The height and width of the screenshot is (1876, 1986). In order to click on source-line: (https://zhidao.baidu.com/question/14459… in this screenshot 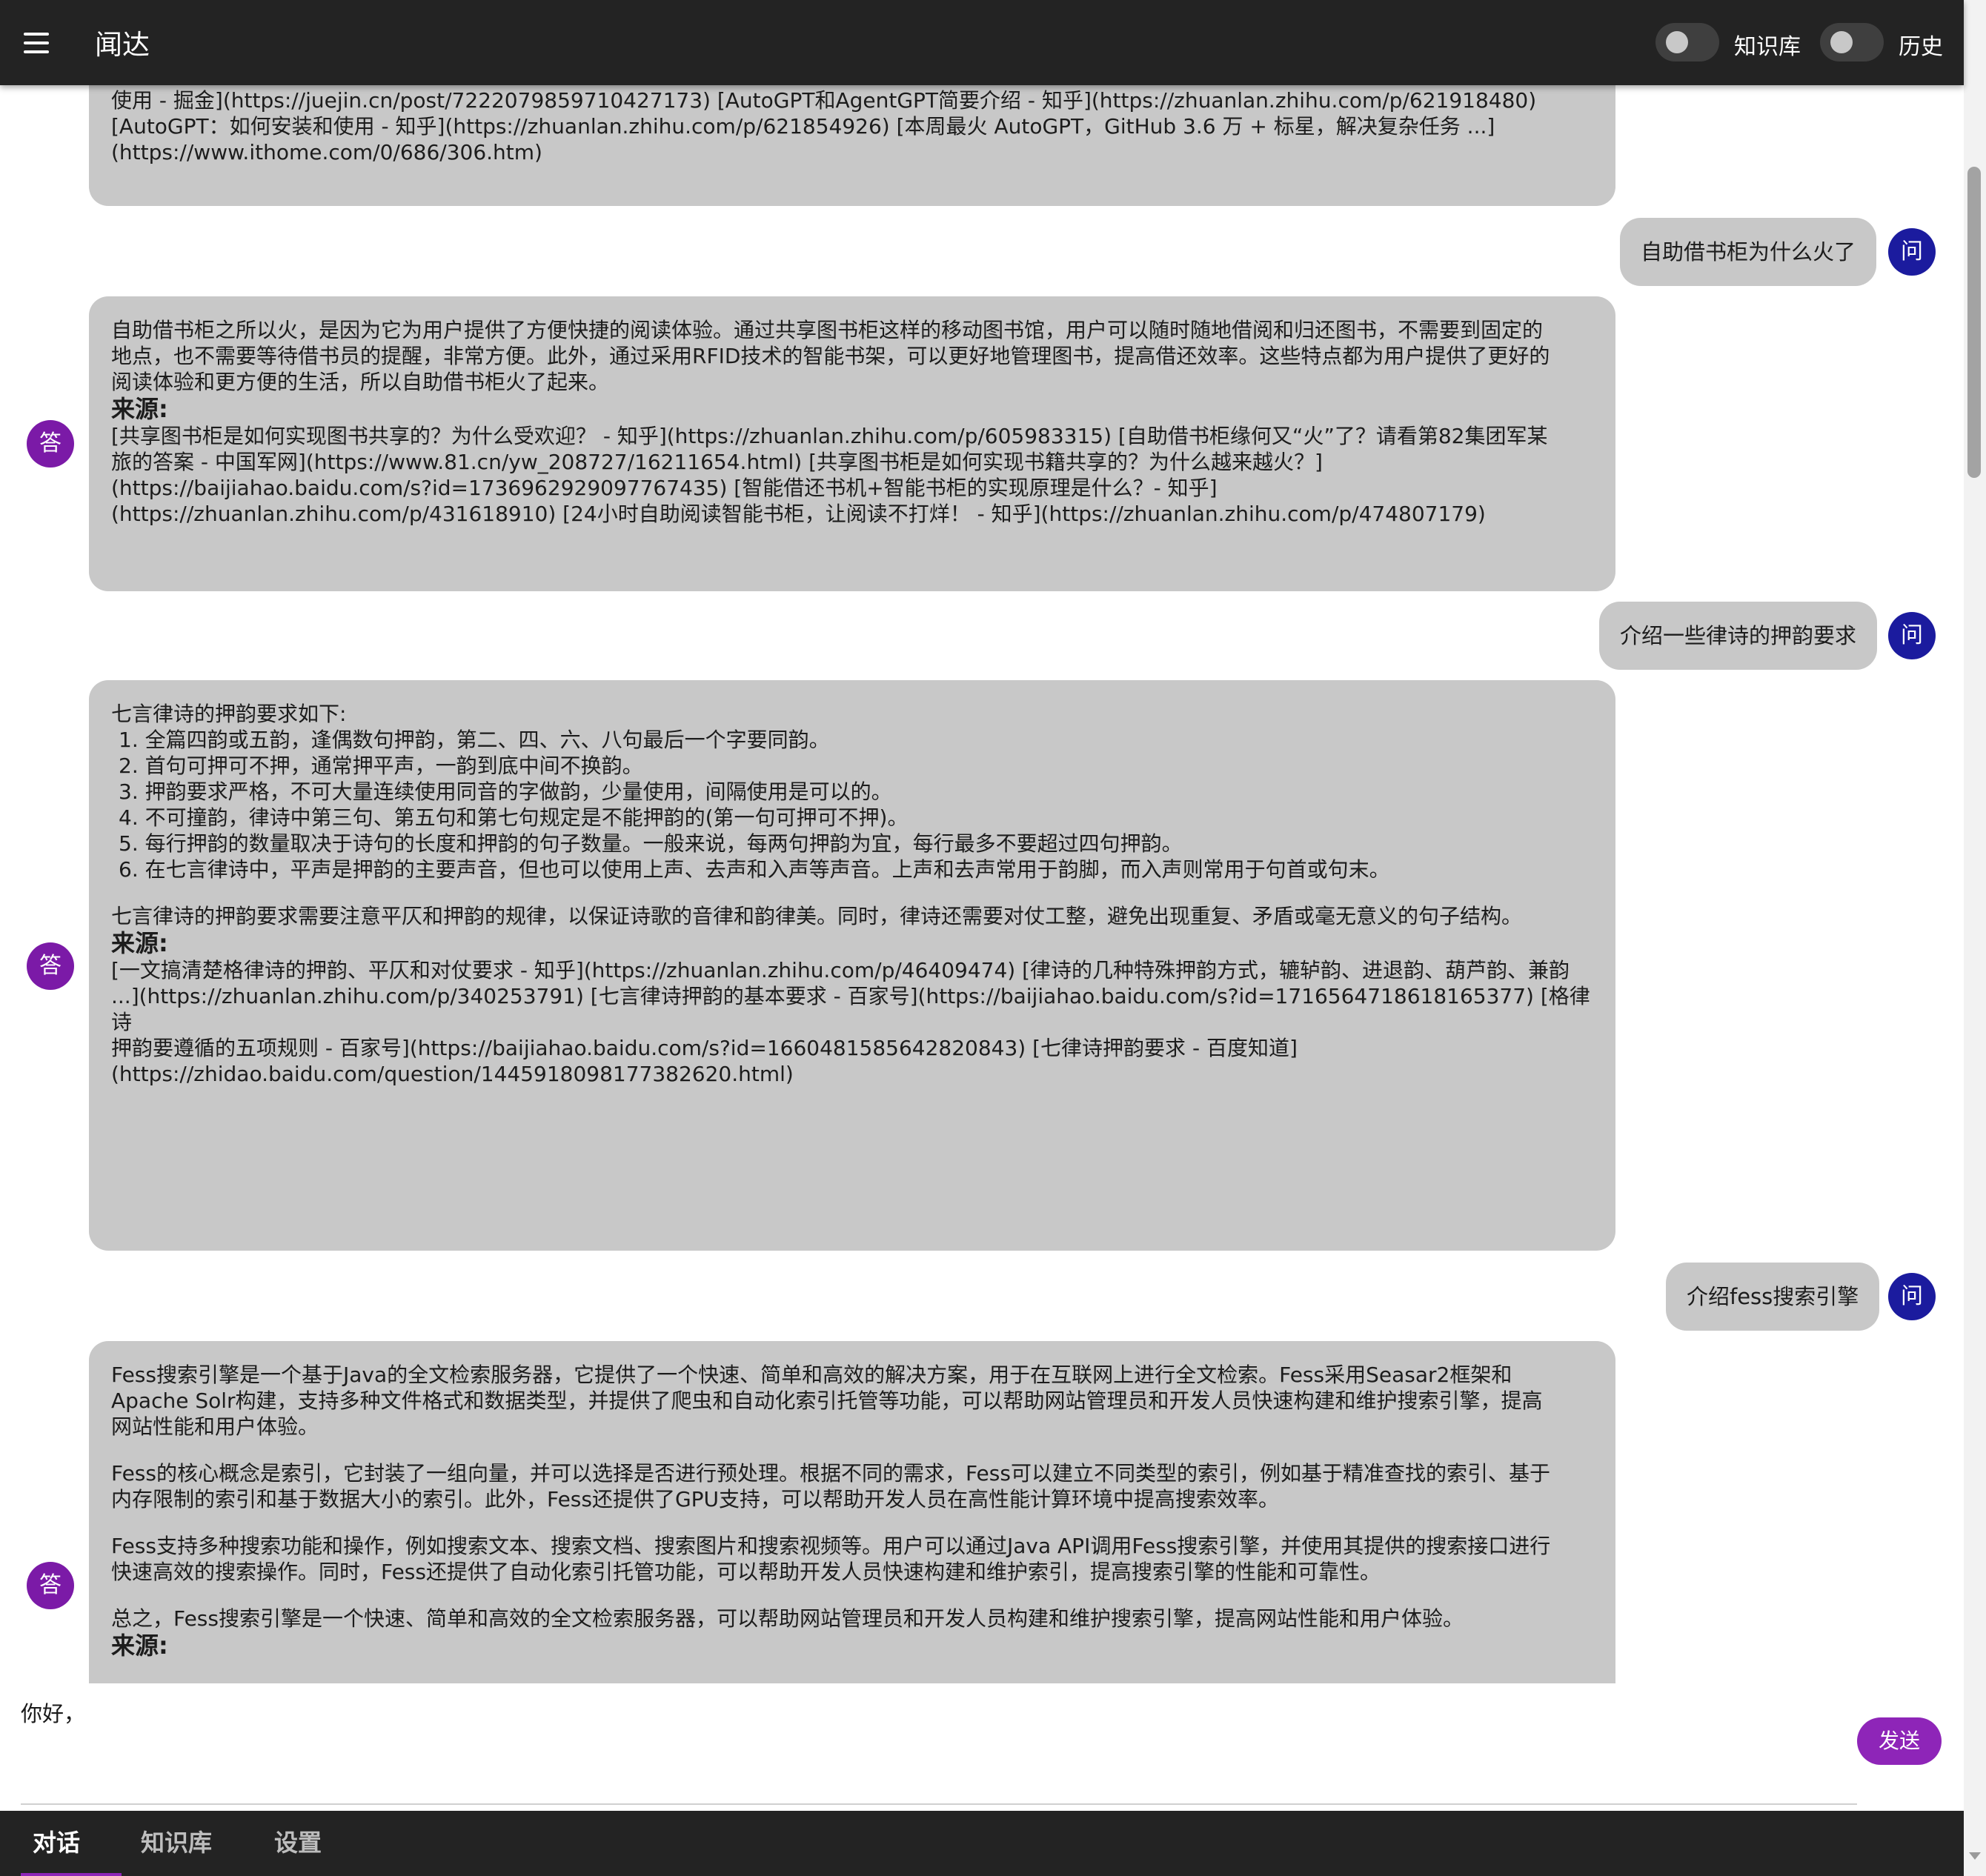, I will do `click(452, 1074)`.